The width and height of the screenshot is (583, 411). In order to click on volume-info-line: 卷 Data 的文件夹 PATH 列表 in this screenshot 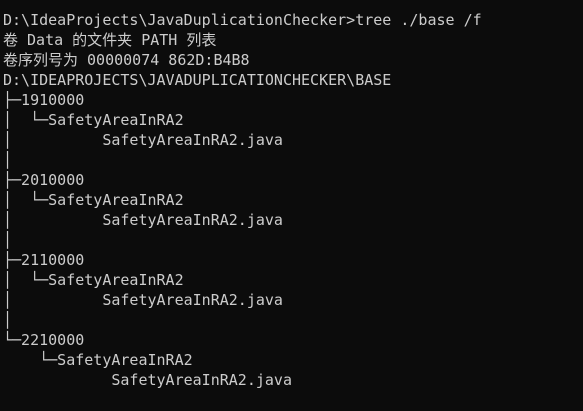, I will do `click(110, 40)`.